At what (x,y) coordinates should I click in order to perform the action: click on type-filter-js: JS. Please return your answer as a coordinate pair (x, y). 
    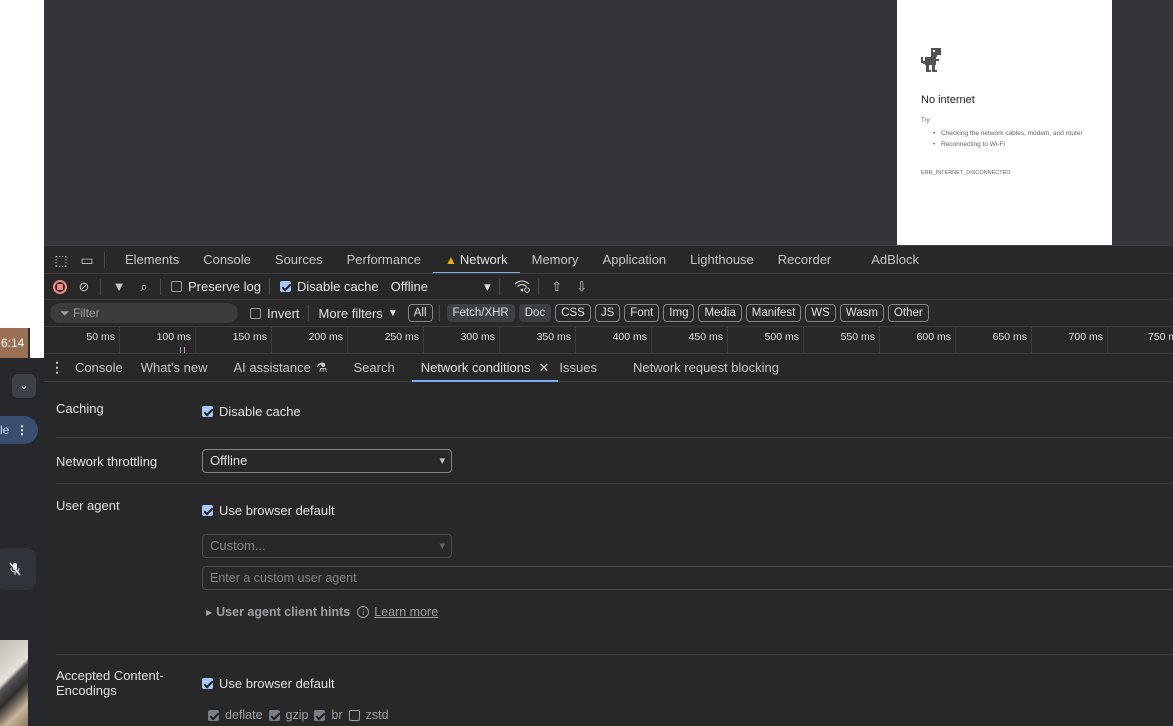
    Looking at the image, I should click on (607, 313).